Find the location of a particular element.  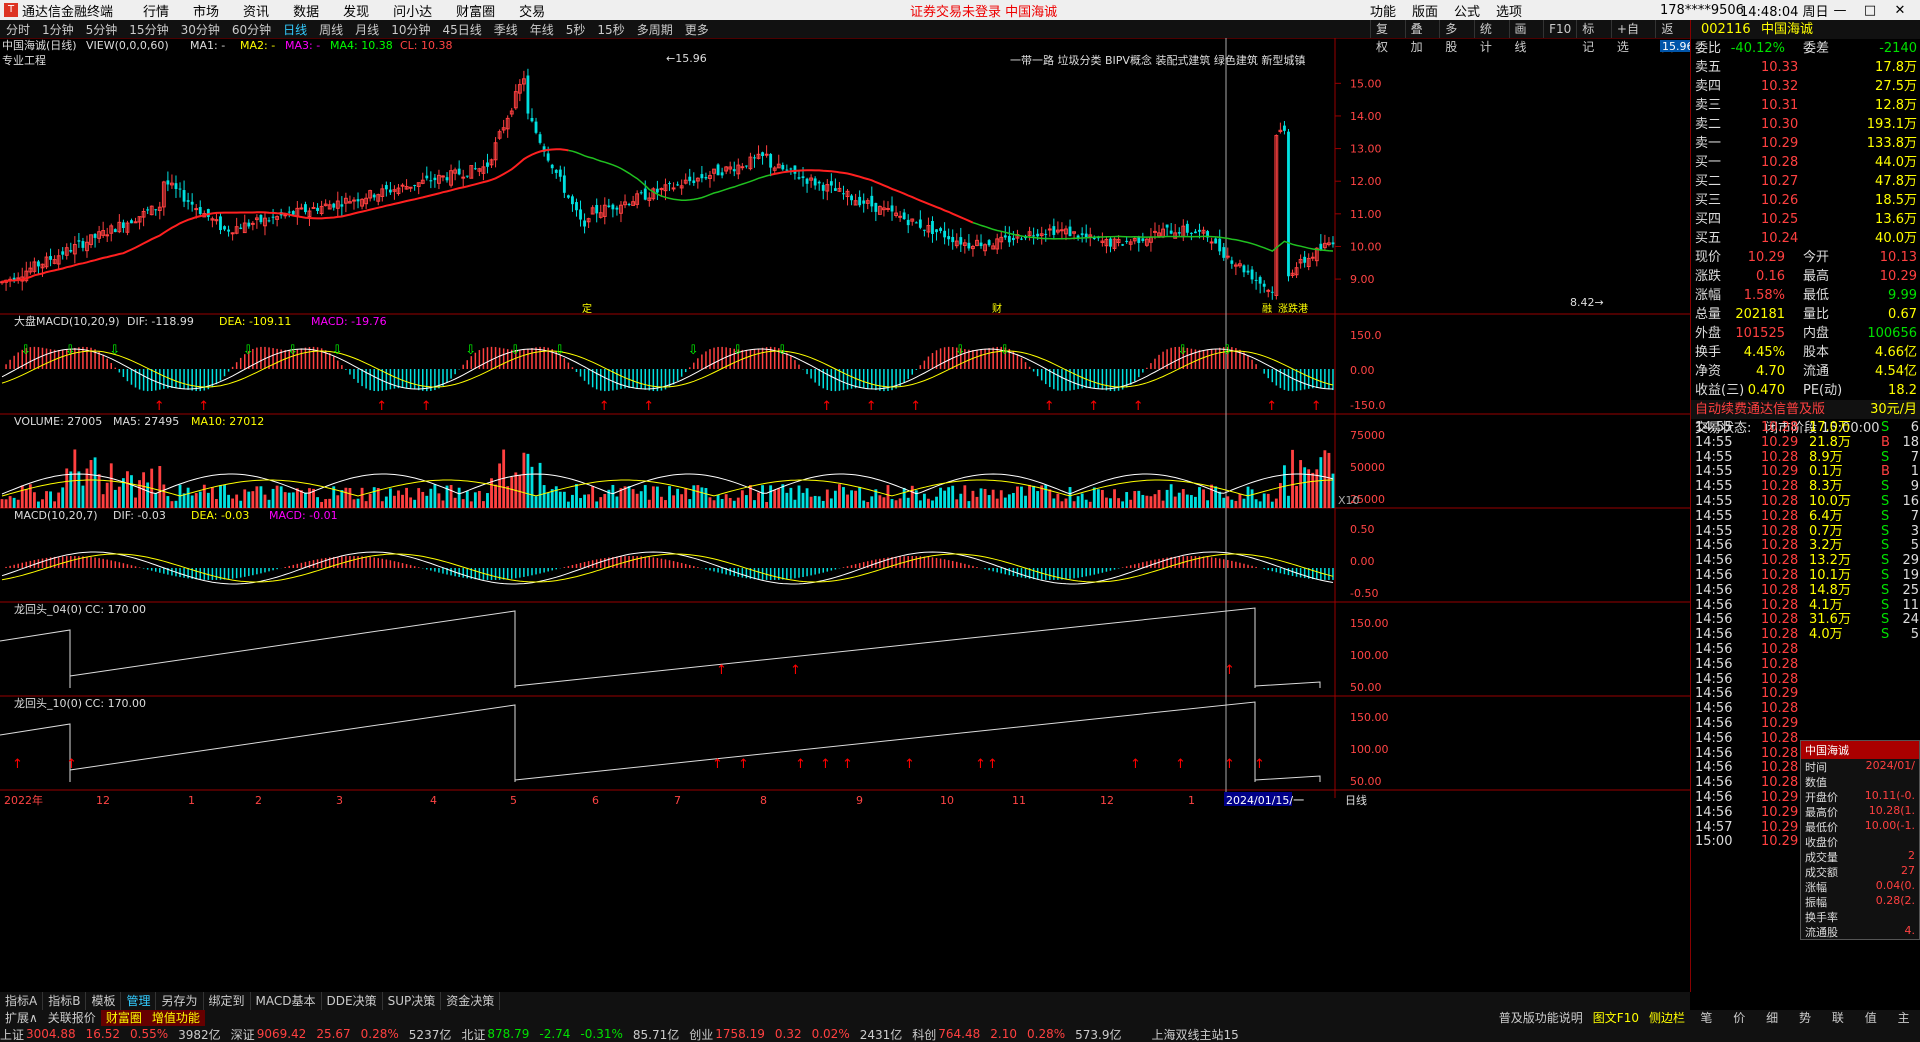

menu-item: 资讯 is located at coordinates (256, 12).